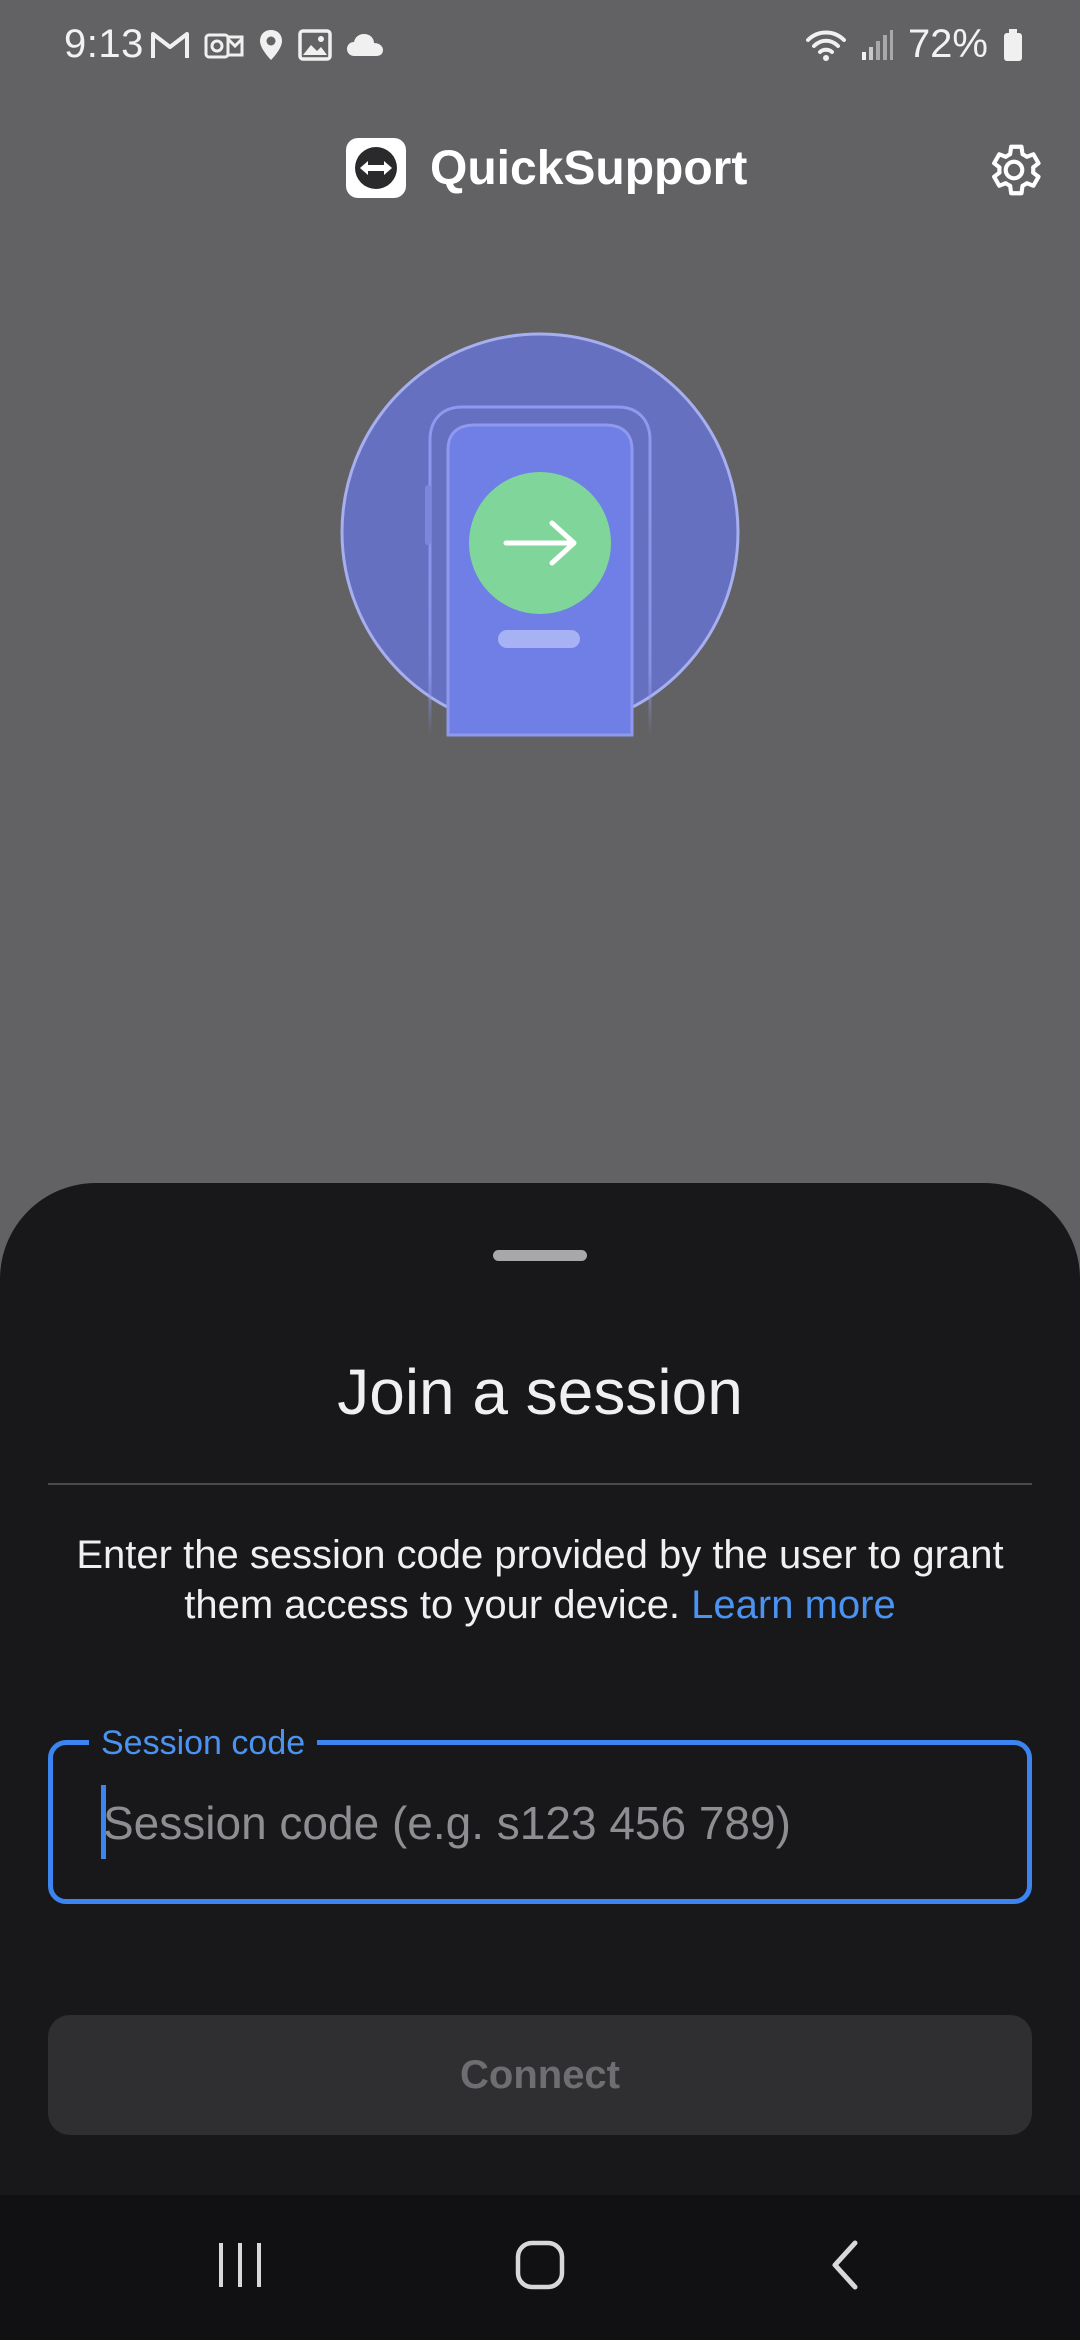  I want to click on back-button, so click(845, 2265).